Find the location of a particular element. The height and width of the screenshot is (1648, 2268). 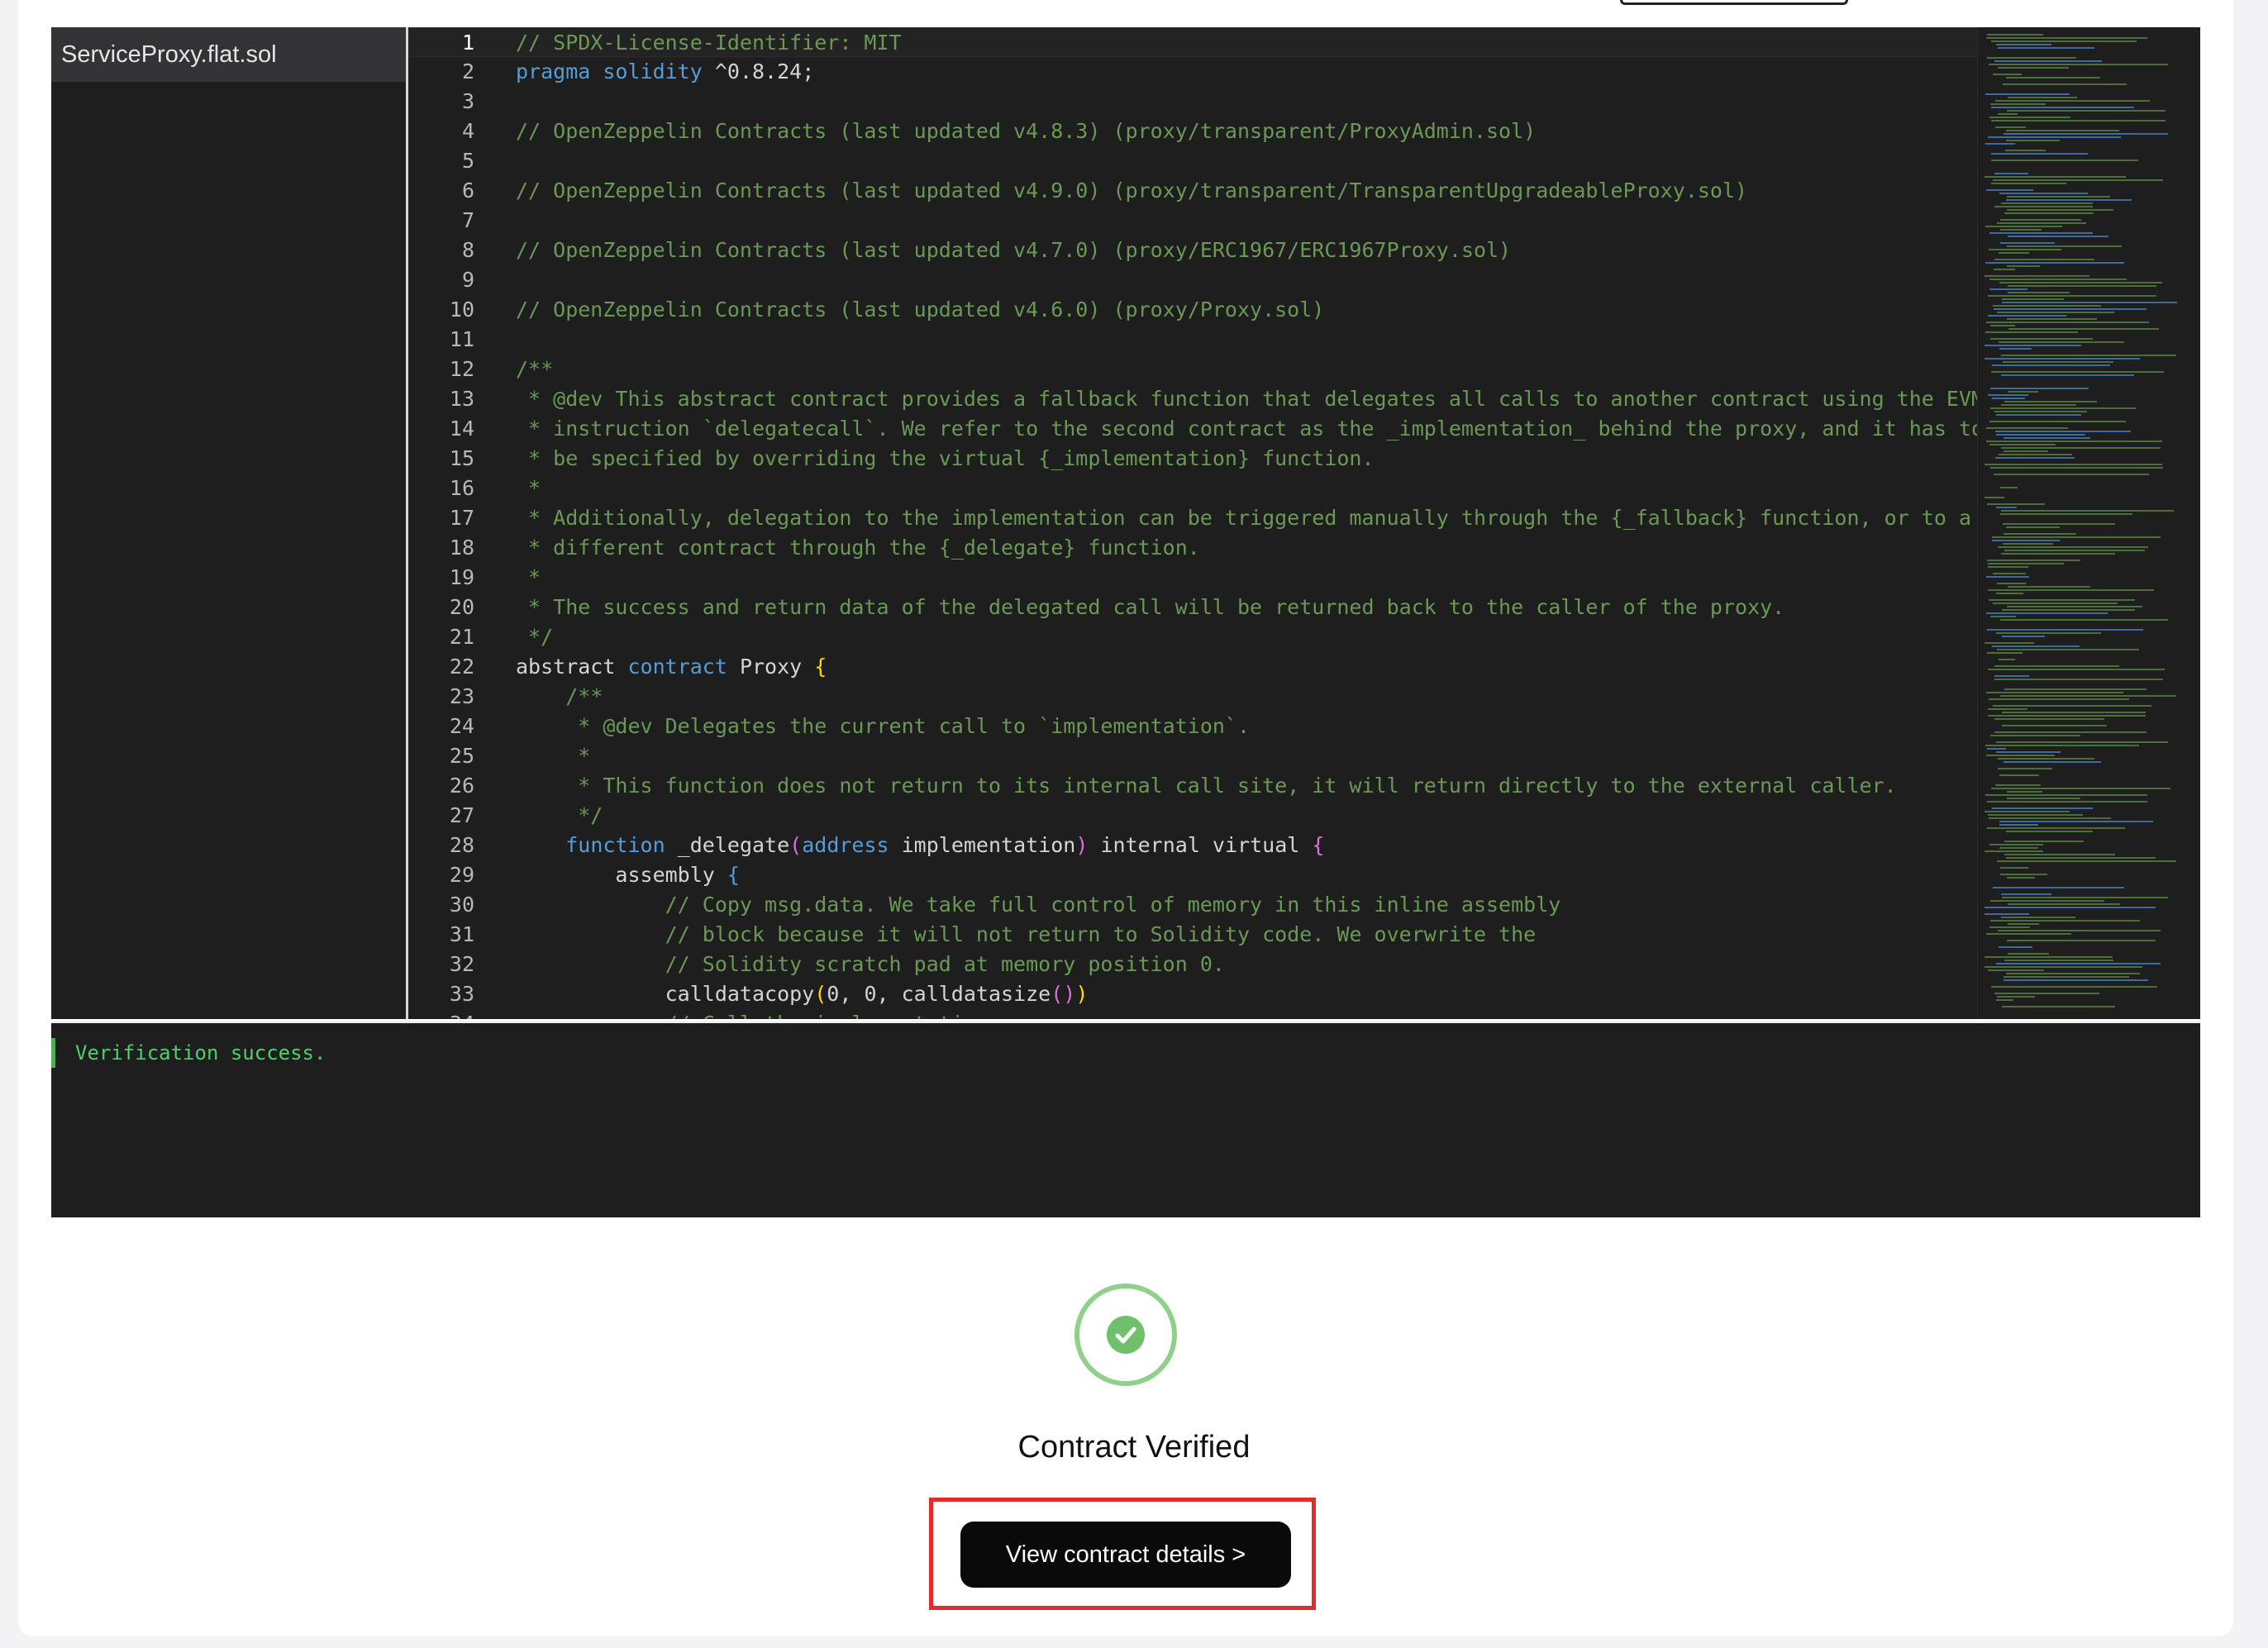

top-button-edge is located at coordinates (1734, 3).